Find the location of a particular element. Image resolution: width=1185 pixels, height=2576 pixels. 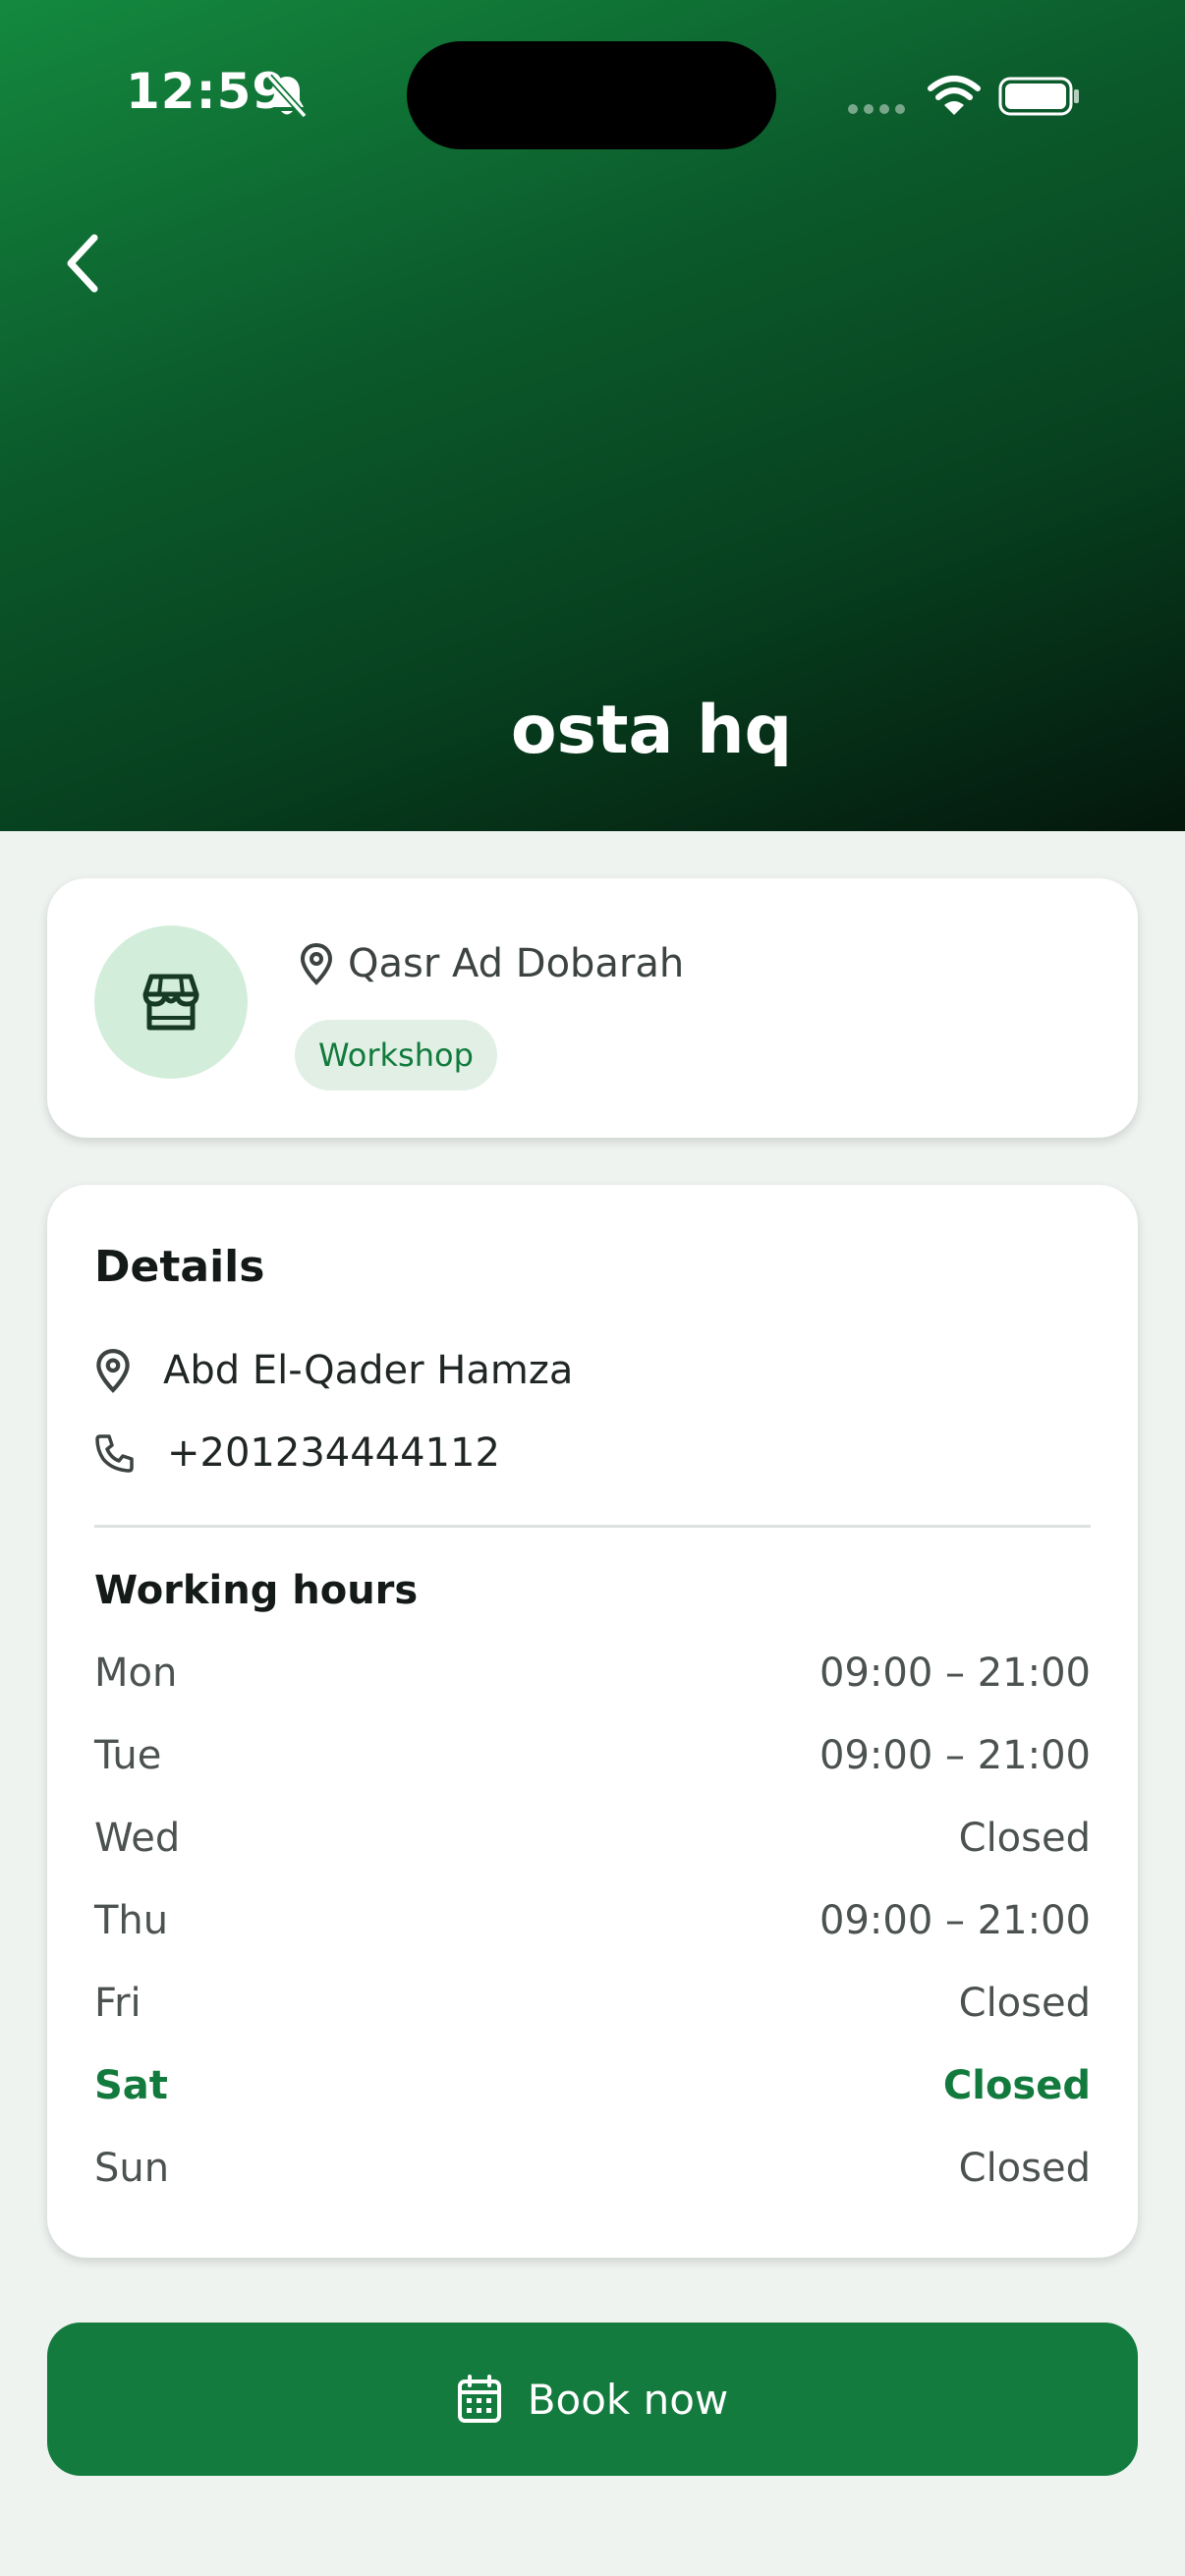

details-heading: Details is located at coordinates (180, 1267).